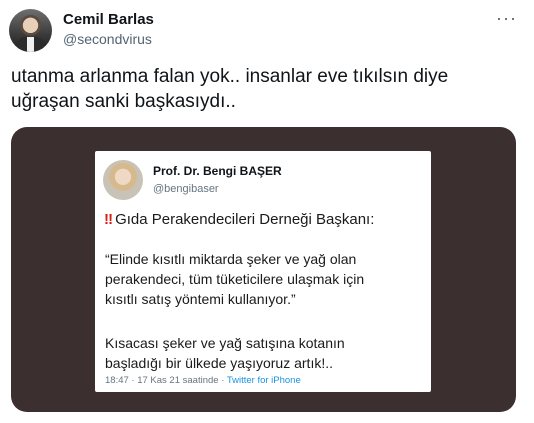  I want to click on embedded-author-handle: @bengibaser, so click(186, 189).